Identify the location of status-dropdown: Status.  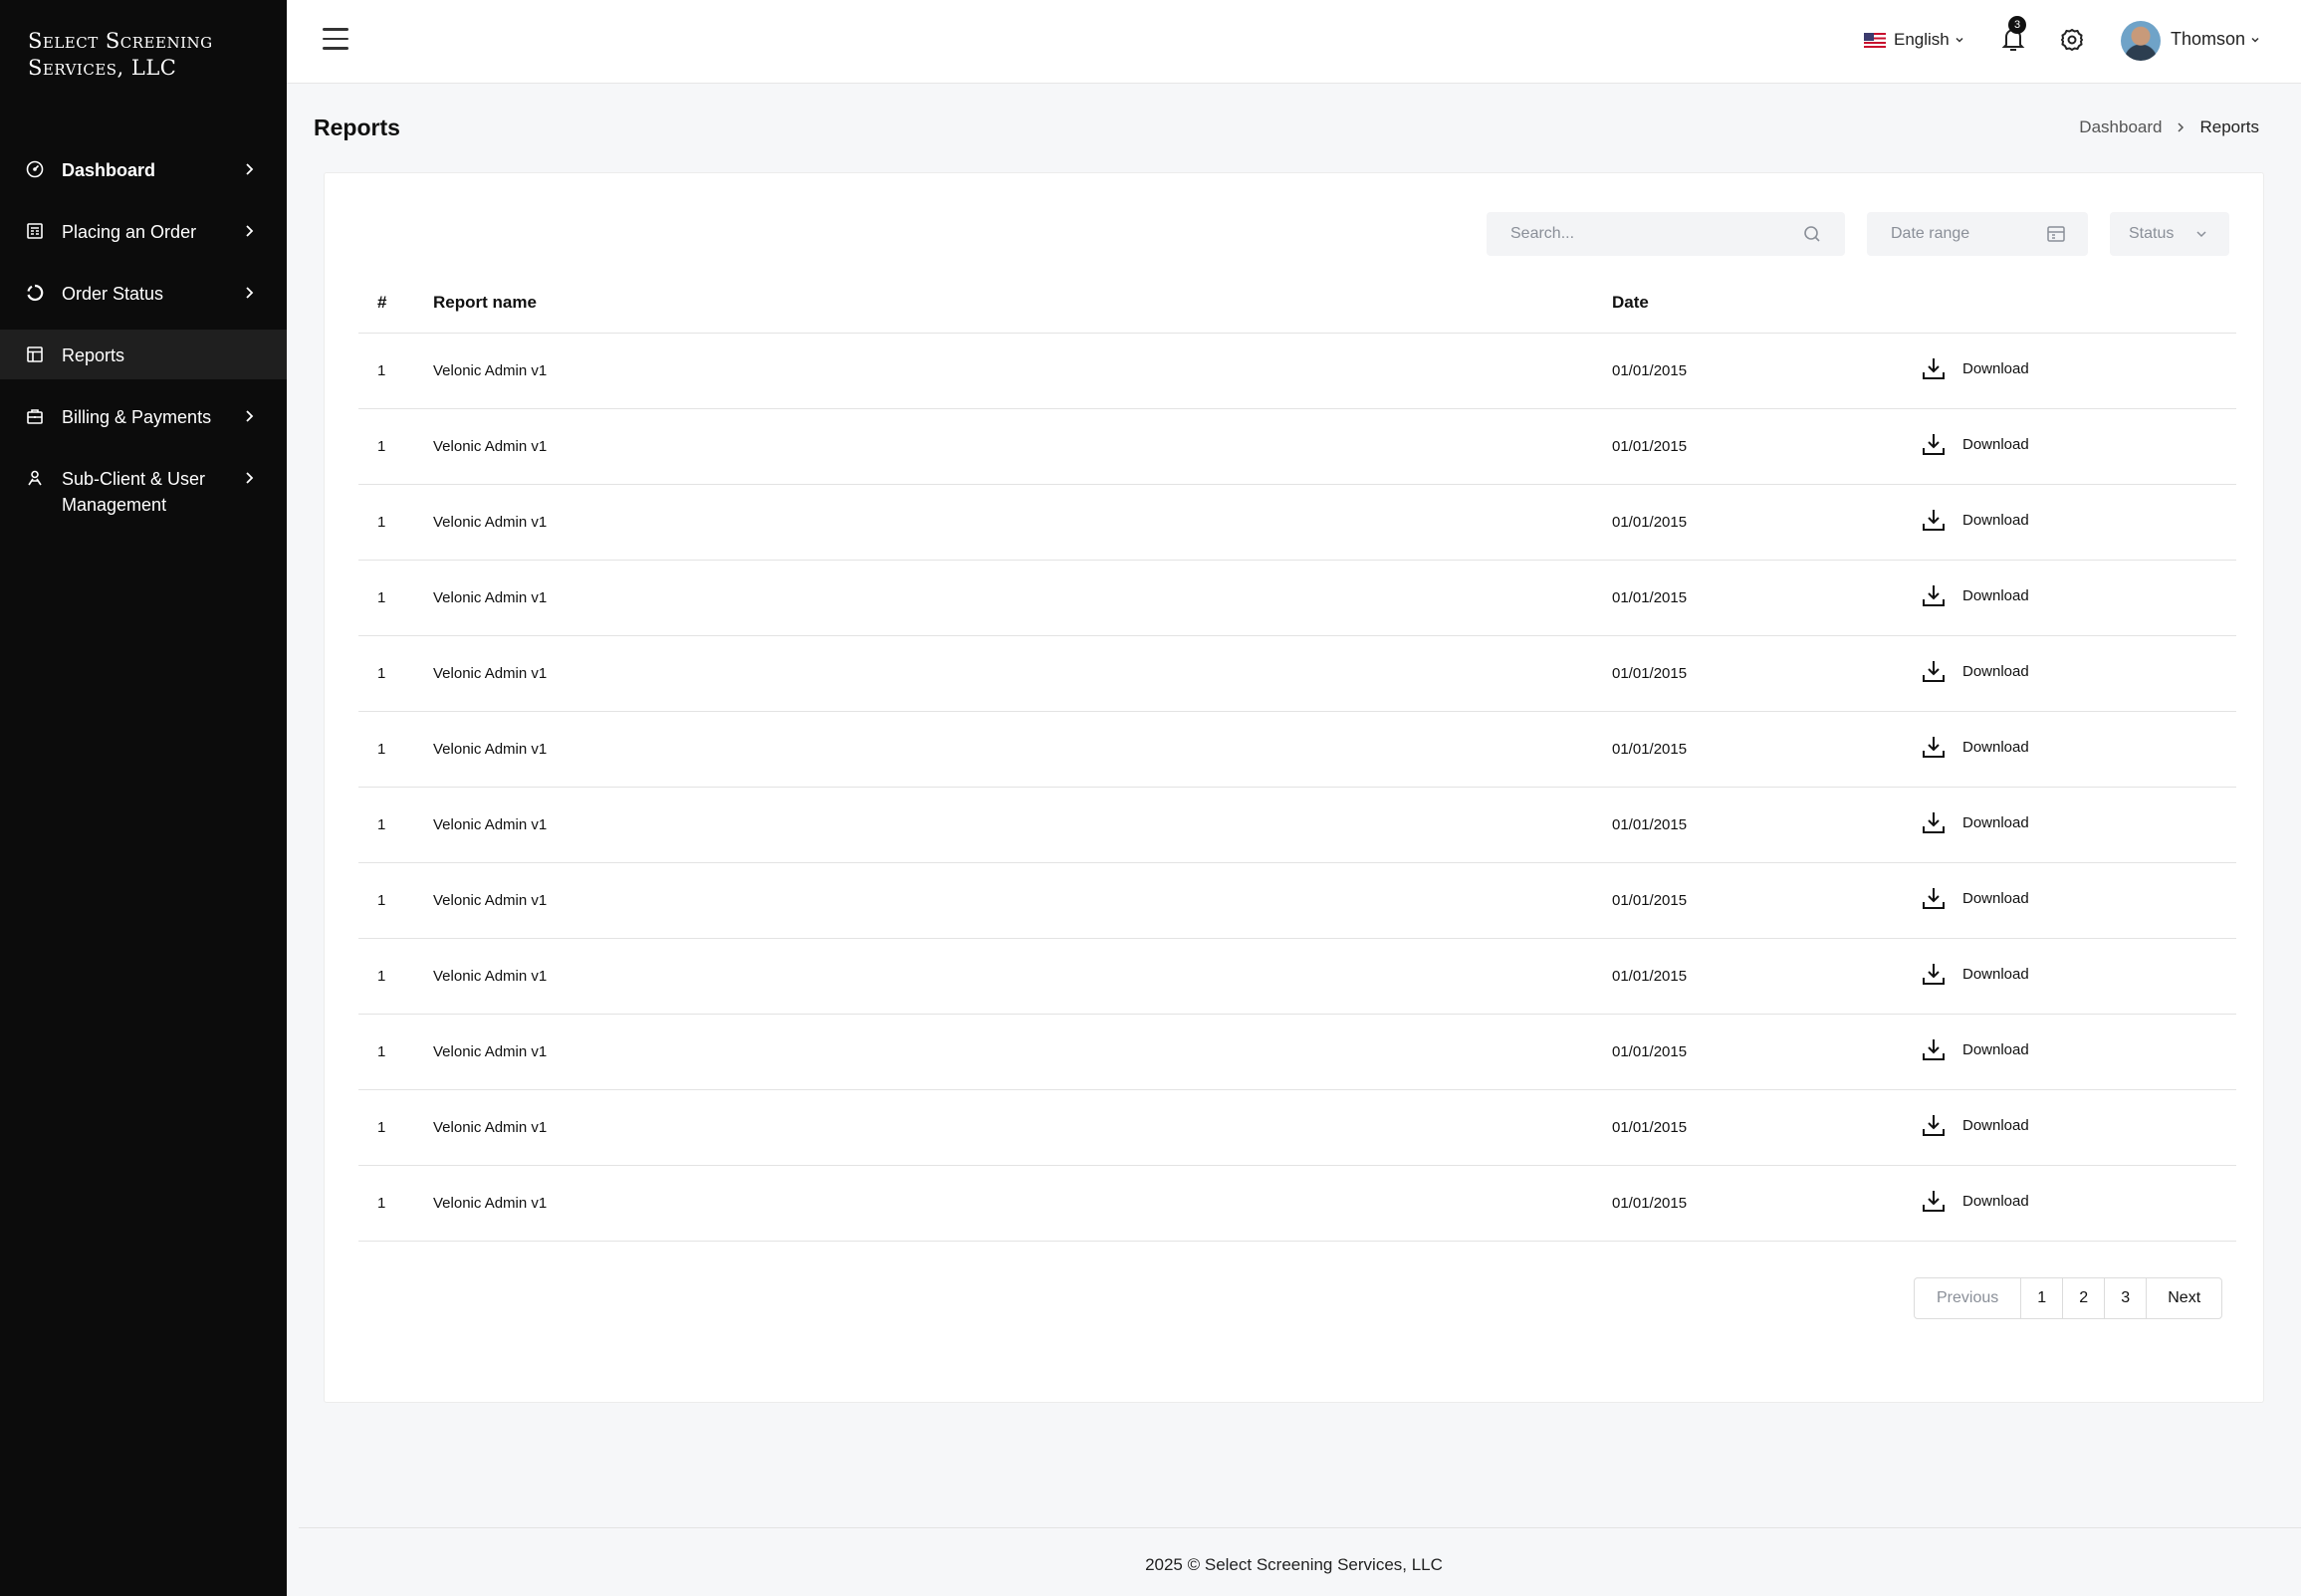
(2169, 234).